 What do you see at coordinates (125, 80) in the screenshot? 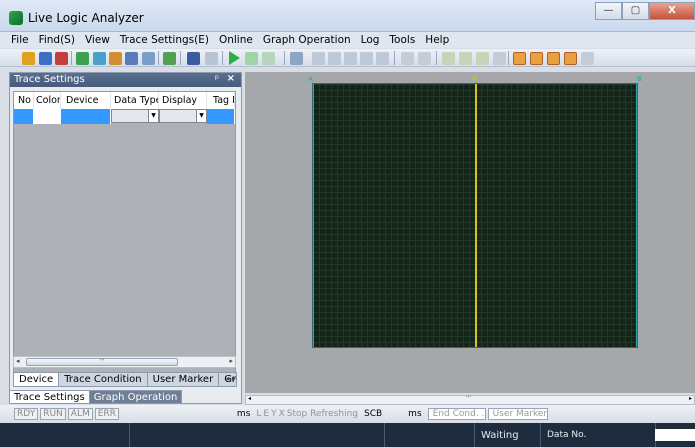
I see `panel-header: Trace Settings ᵖ ×` at bounding box center [125, 80].